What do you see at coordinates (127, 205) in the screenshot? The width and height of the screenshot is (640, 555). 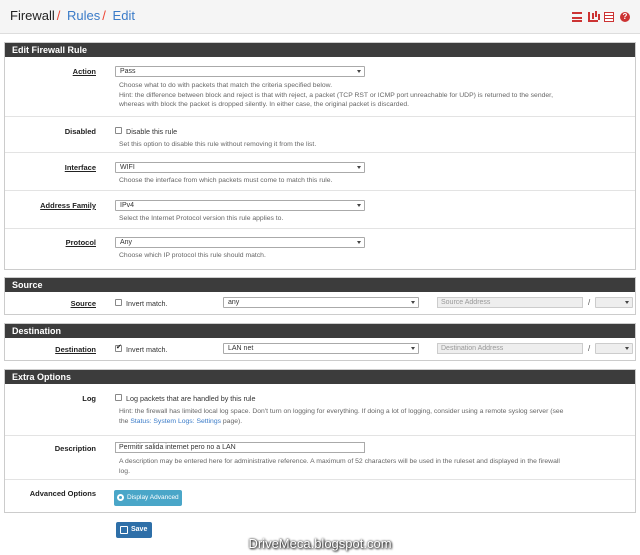 I see `address-family-select-value: IPv4` at bounding box center [127, 205].